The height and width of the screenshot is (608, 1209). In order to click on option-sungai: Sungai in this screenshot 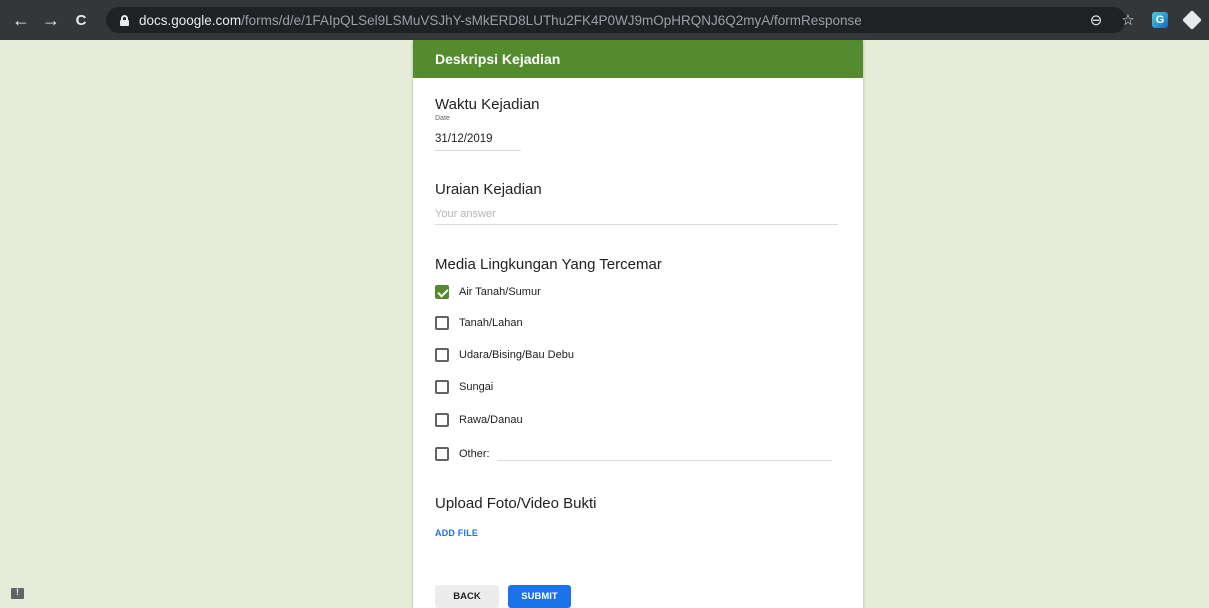, I will do `click(464, 387)`.